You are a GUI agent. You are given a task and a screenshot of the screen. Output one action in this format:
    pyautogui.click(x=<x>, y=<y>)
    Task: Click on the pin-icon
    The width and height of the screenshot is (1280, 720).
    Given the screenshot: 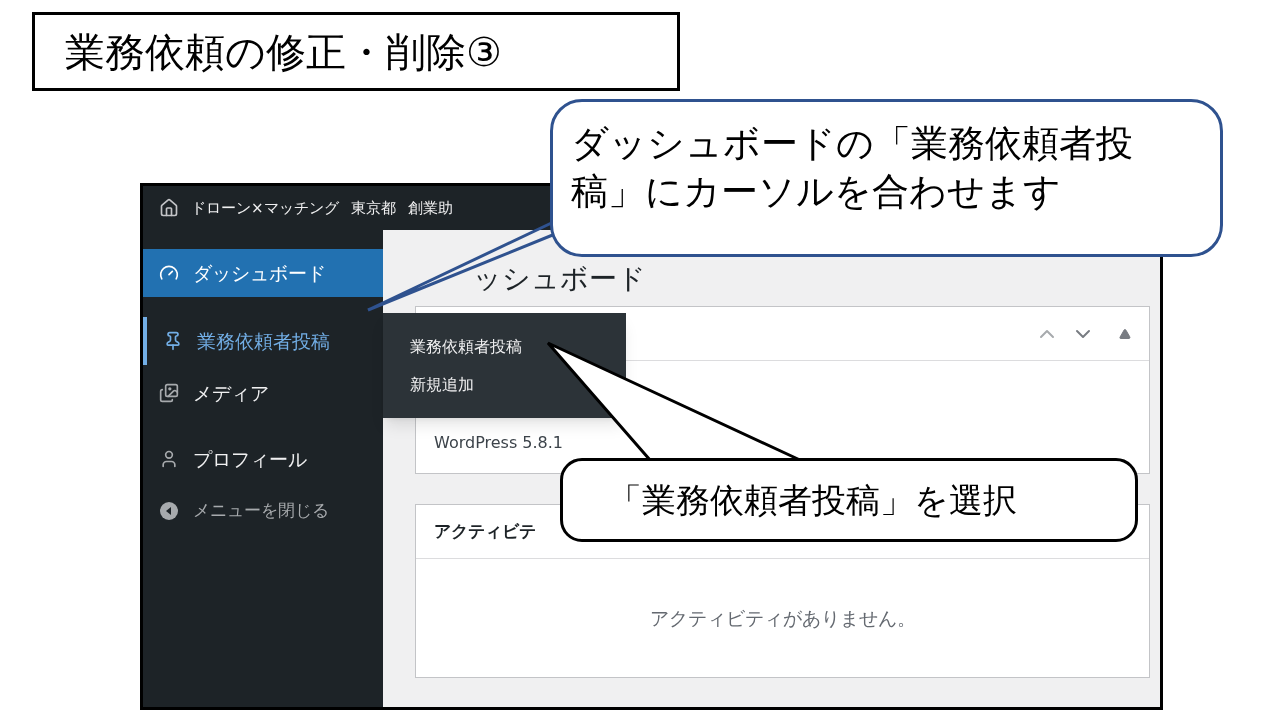 What is the action you would take?
    pyautogui.click(x=173, y=341)
    